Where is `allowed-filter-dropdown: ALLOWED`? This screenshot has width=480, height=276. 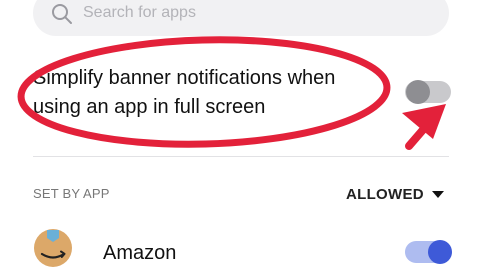
allowed-filter-dropdown: ALLOWED is located at coordinates (395, 194).